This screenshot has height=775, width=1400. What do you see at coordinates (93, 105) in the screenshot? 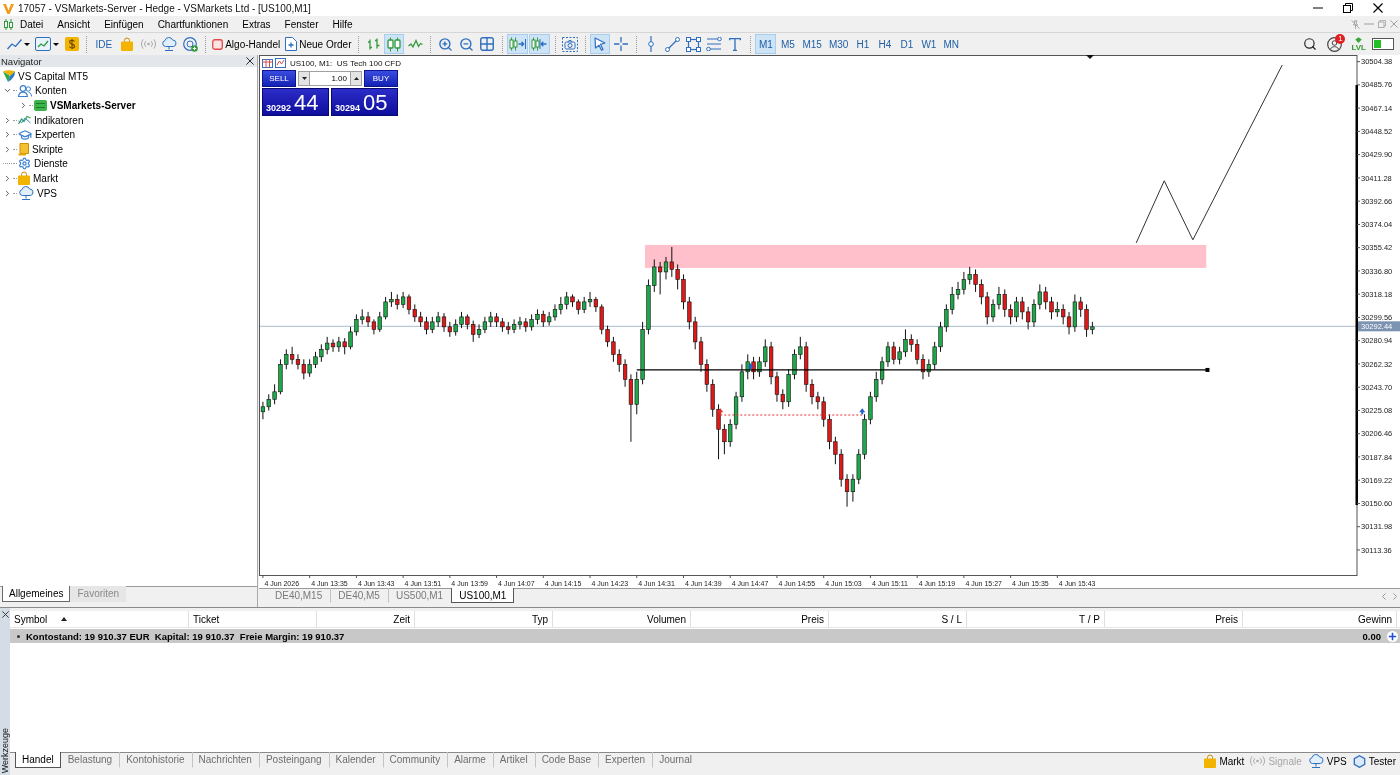
I see `tree-item: VSMarkets-Server` at bounding box center [93, 105].